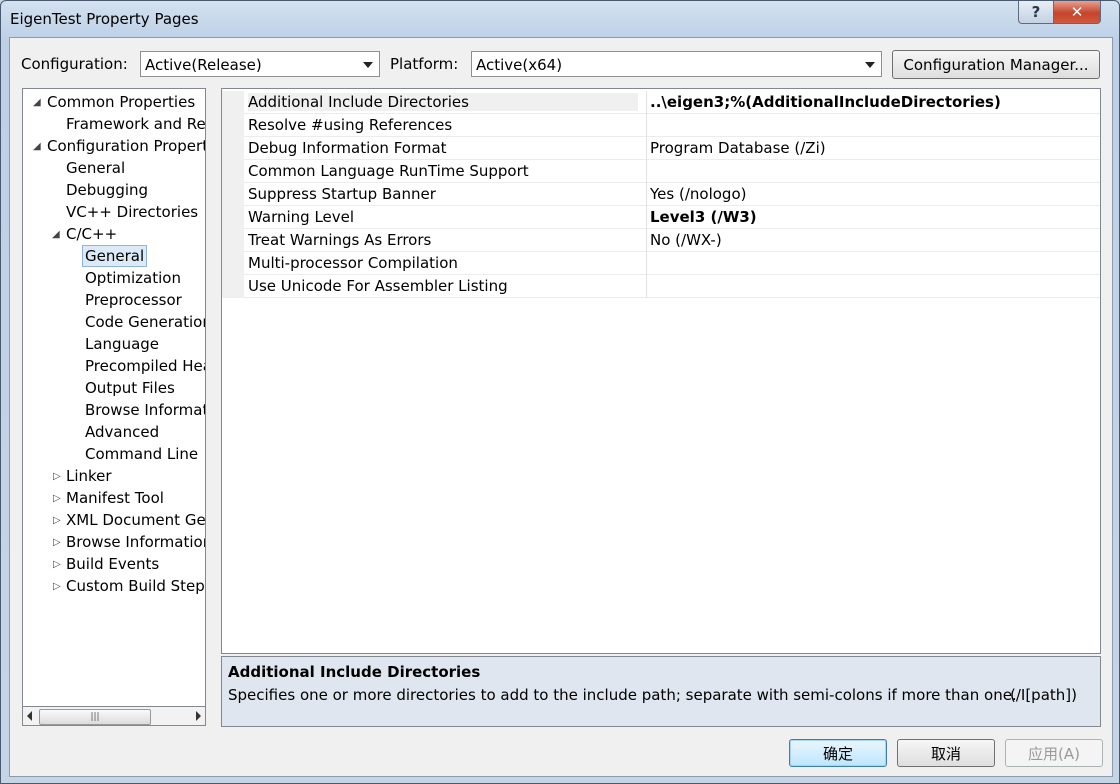 The height and width of the screenshot is (784, 1120). I want to click on property-row: Warning Level Level3 (/W3), so click(661, 217).